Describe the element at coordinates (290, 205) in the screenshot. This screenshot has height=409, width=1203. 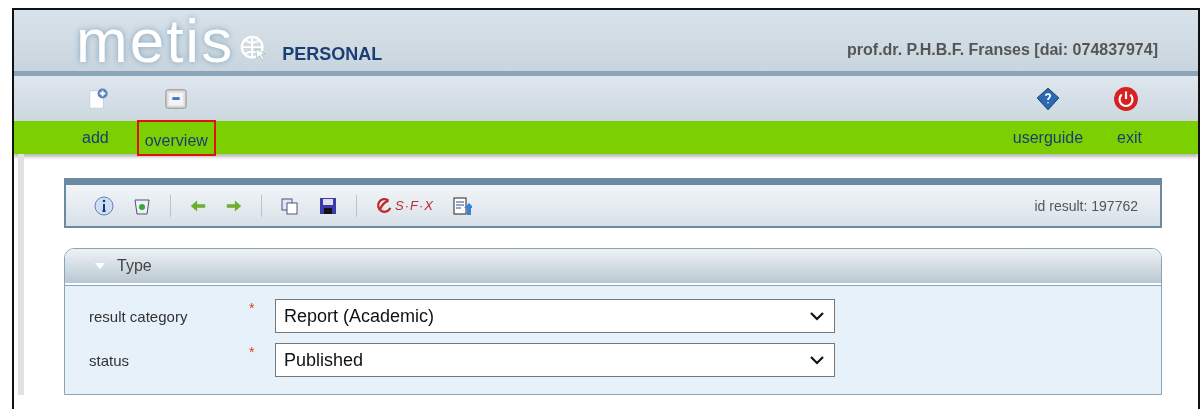
I see `copy-icon` at that location.